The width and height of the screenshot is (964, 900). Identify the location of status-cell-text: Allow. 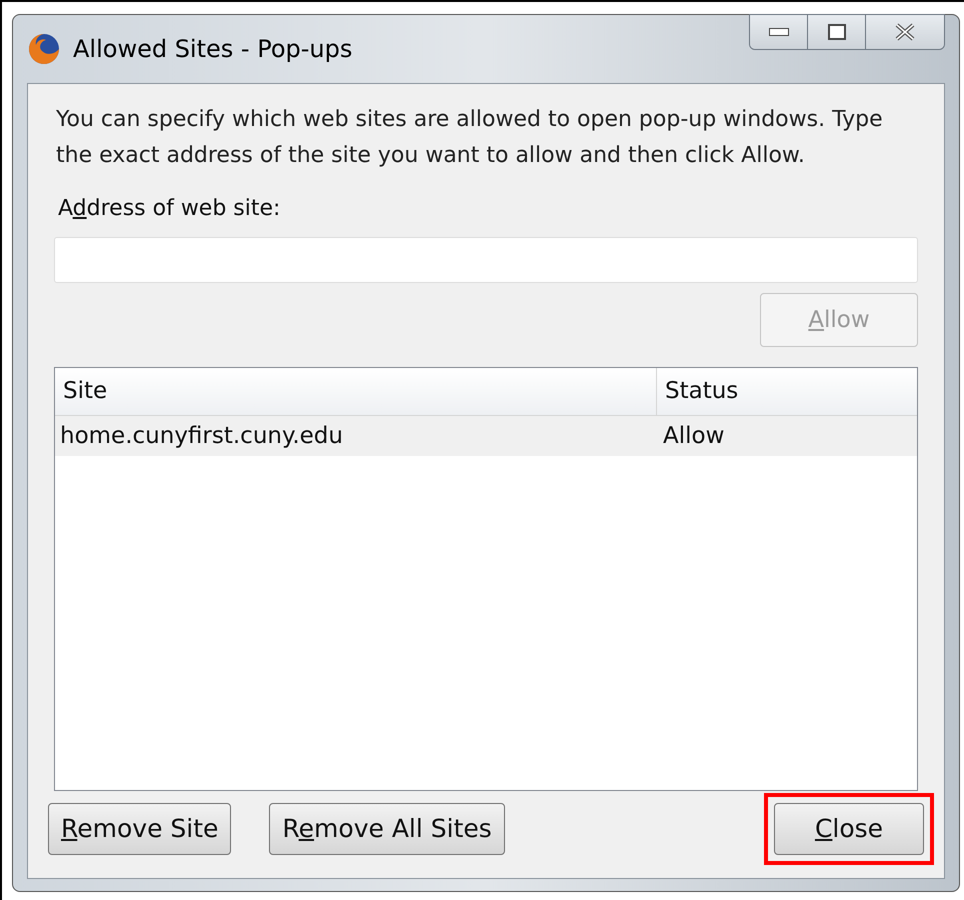
(694, 436).